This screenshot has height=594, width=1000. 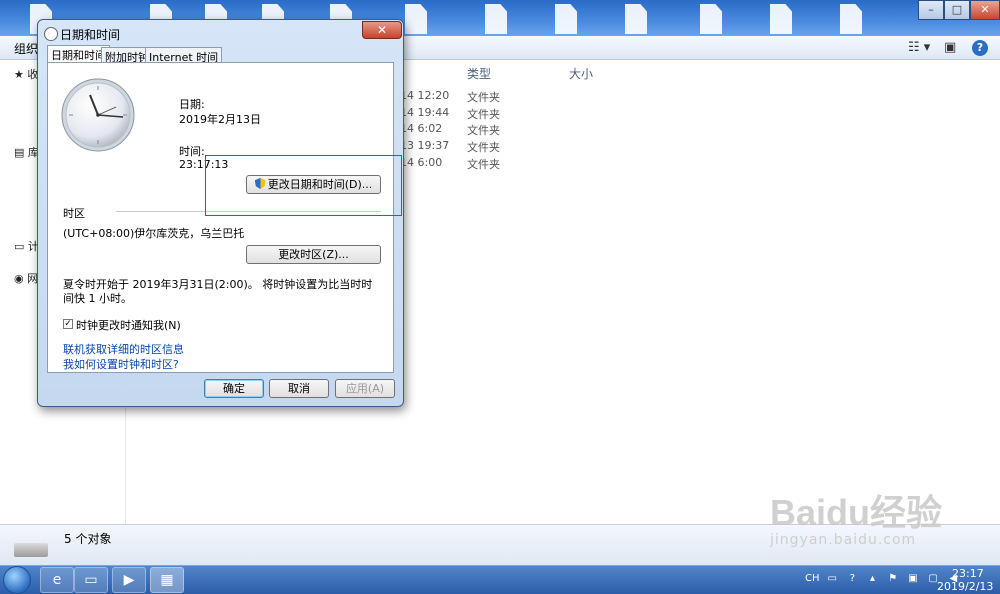 I want to click on keyboard-icon: ▭, so click(x=832, y=579).